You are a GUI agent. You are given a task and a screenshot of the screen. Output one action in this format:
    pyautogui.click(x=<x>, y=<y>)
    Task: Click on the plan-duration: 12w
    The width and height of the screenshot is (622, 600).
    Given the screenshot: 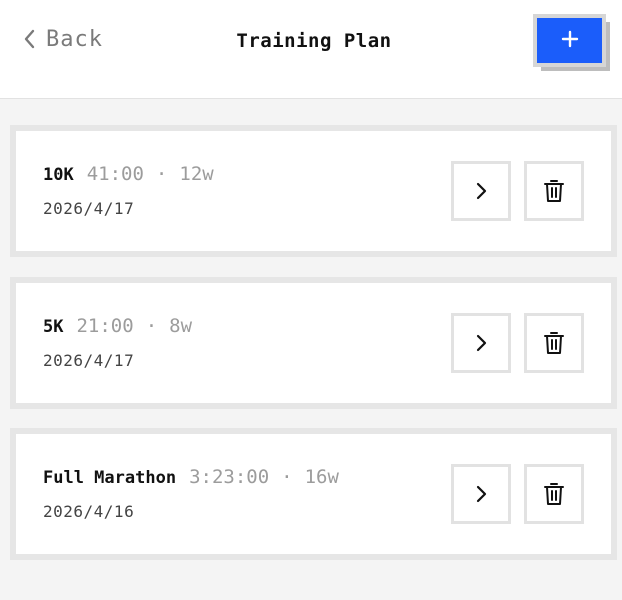 What is the action you would take?
    pyautogui.click(x=196, y=174)
    